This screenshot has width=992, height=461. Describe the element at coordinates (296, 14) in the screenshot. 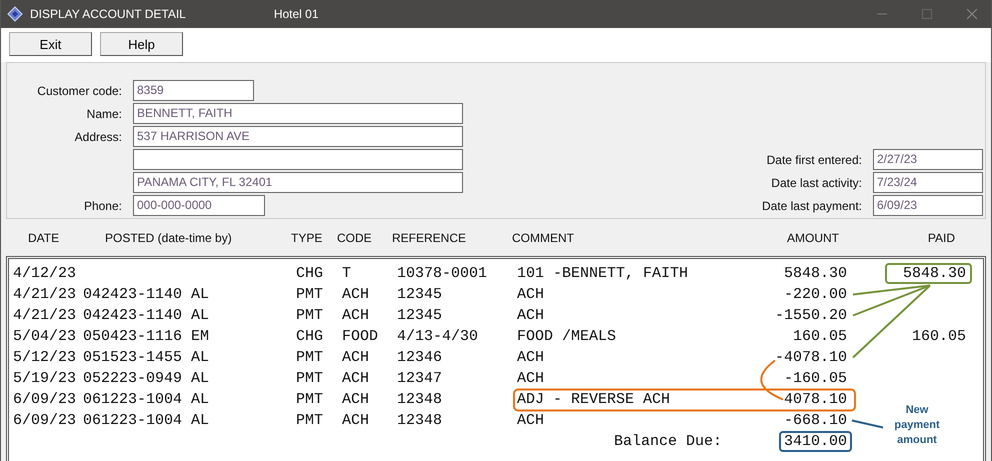

I see `window-subtitle: Hotel 01` at that location.